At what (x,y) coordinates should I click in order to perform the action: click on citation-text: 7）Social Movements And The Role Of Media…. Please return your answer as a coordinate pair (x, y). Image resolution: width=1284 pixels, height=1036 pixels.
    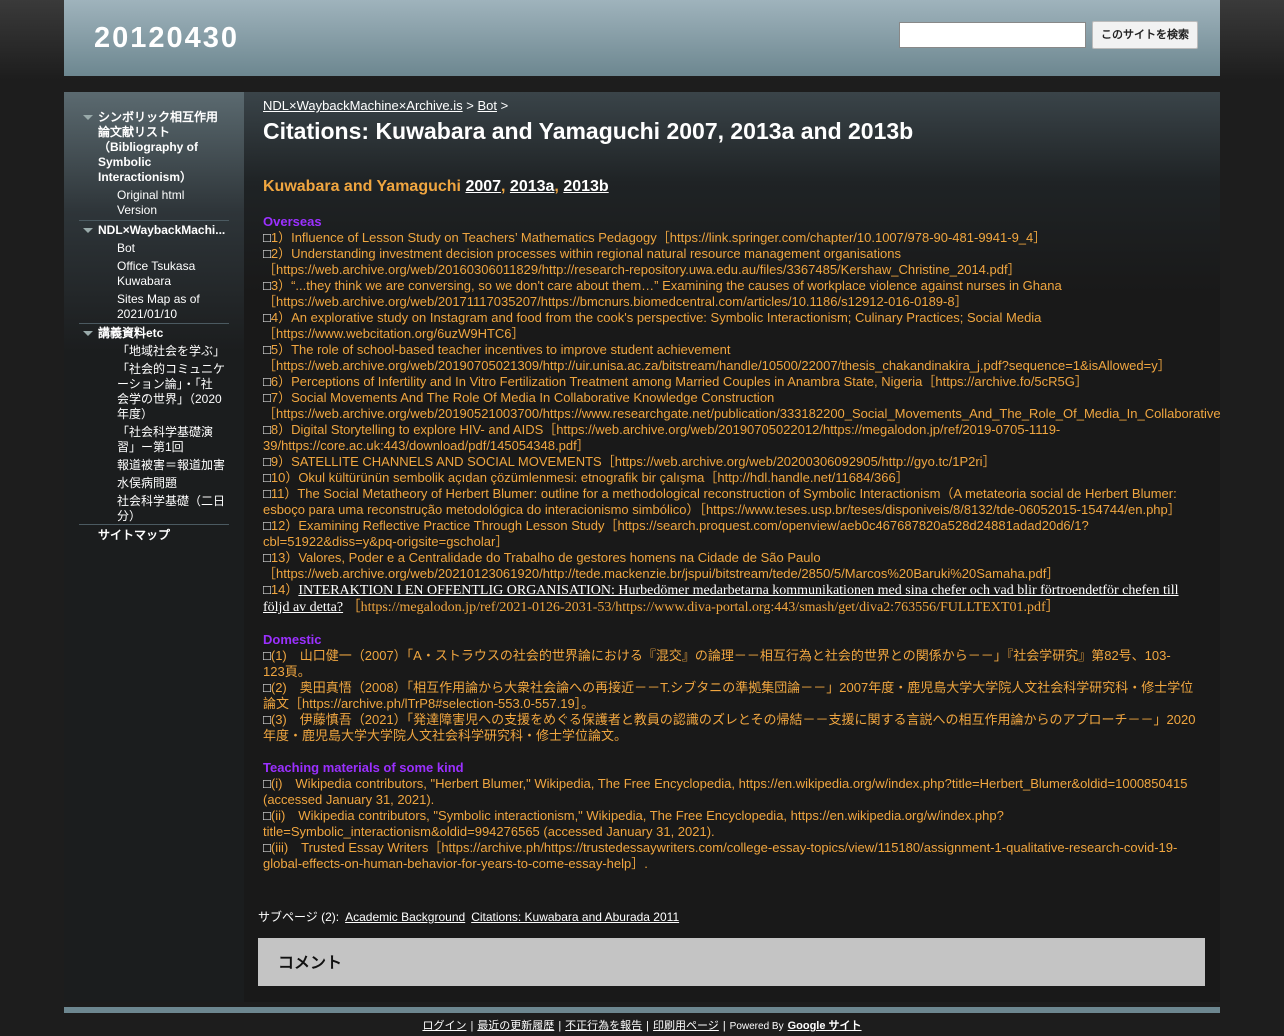
    Looking at the image, I should click on (522, 397).